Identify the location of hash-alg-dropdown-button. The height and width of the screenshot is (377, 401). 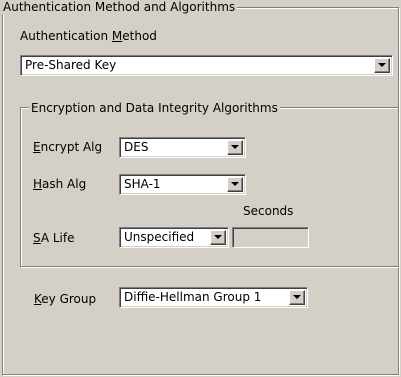
(235, 184).